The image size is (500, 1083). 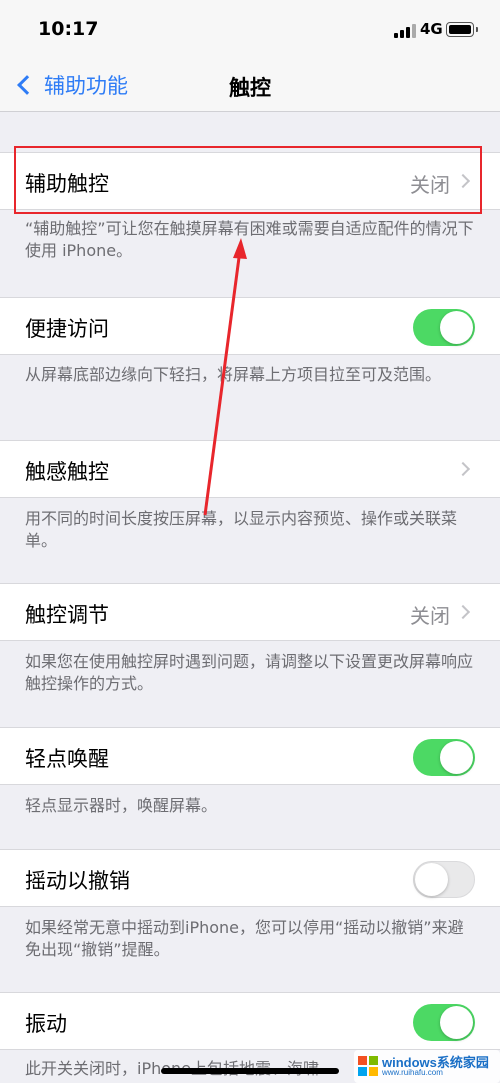 I want to click on settings-row-tap-to-wake: 轻点唤醒, so click(x=250, y=756).